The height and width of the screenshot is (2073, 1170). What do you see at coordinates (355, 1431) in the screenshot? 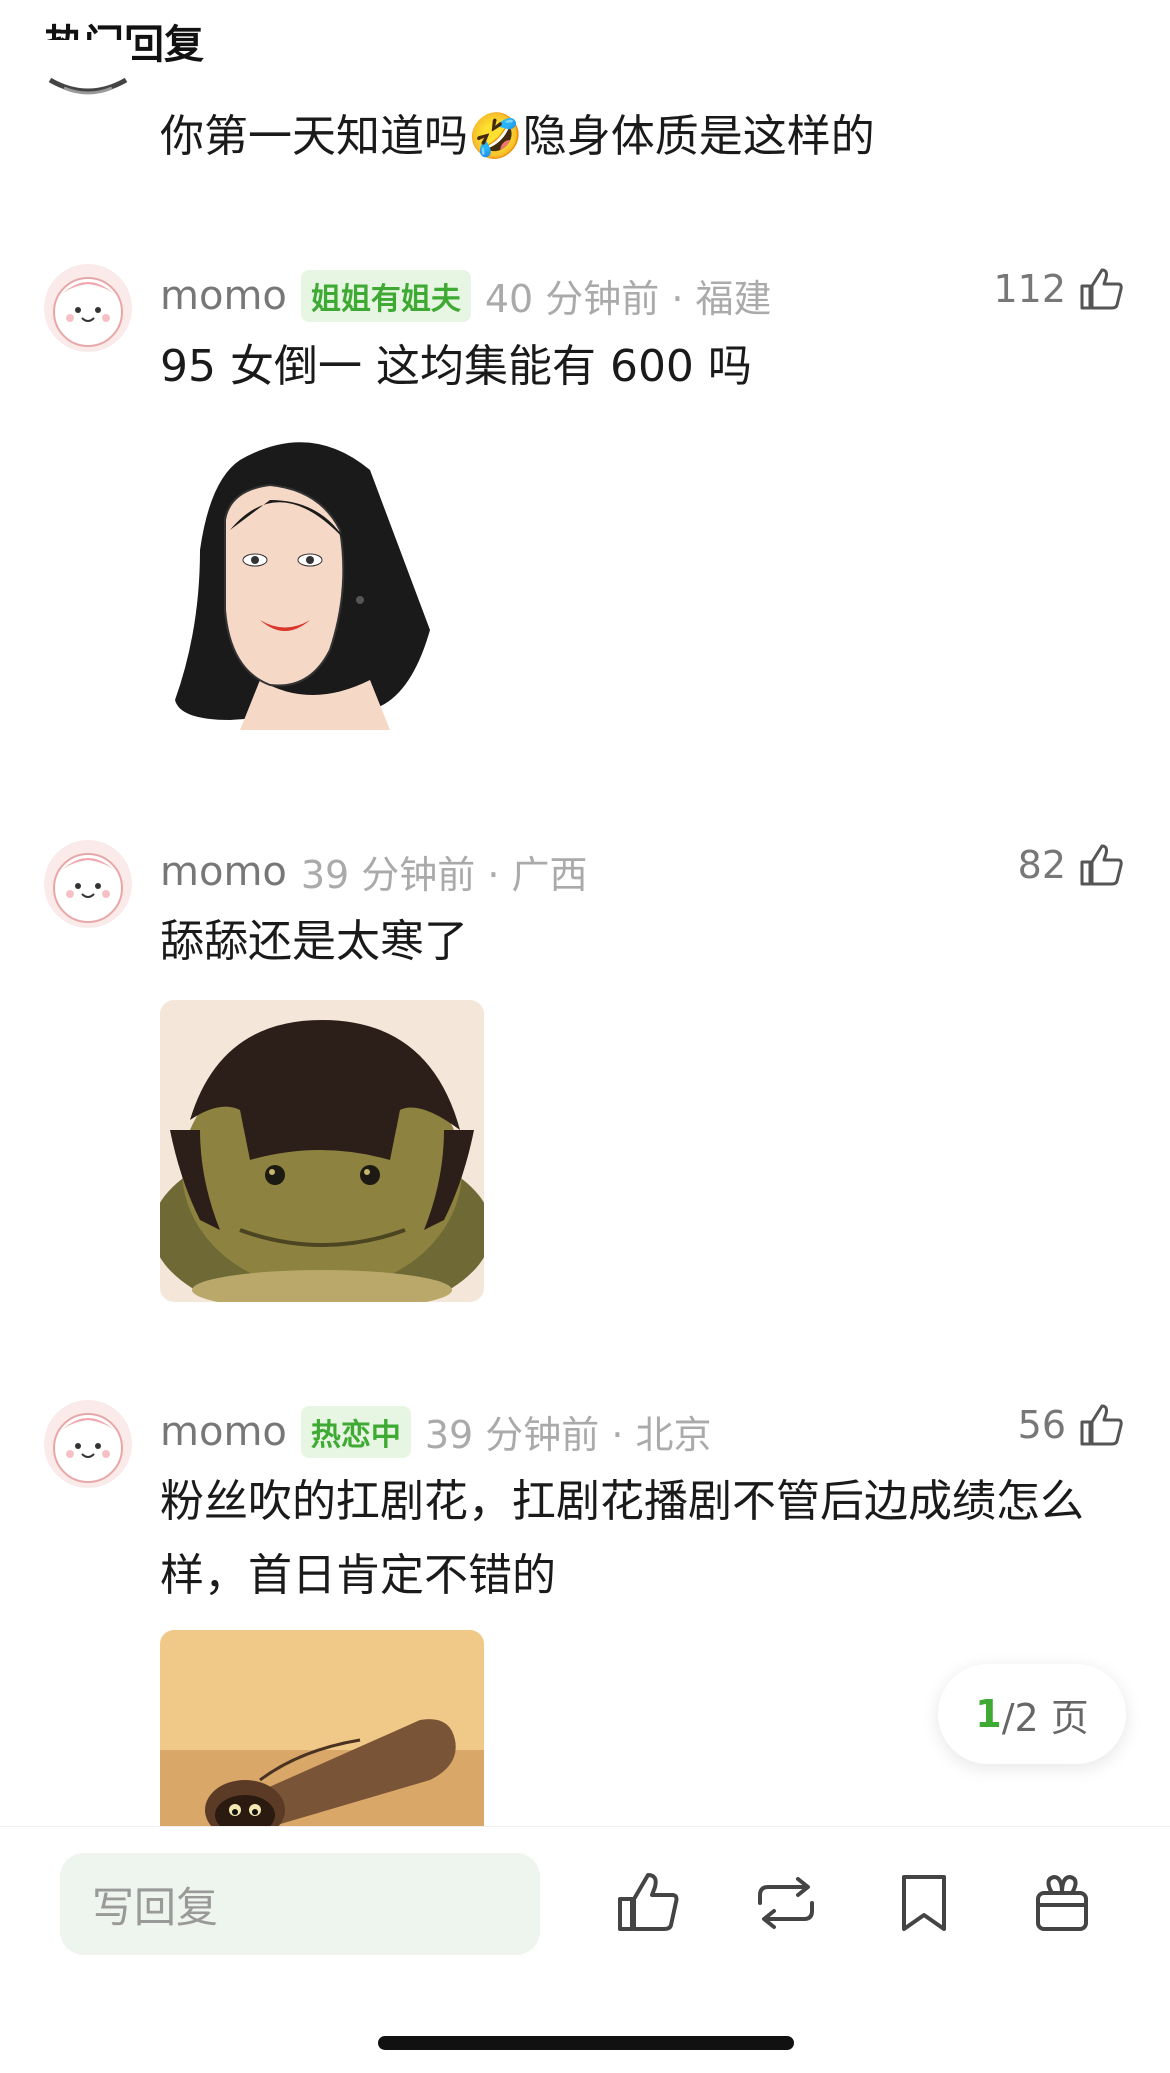
I see `status-badge: 热恋中` at bounding box center [355, 1431].